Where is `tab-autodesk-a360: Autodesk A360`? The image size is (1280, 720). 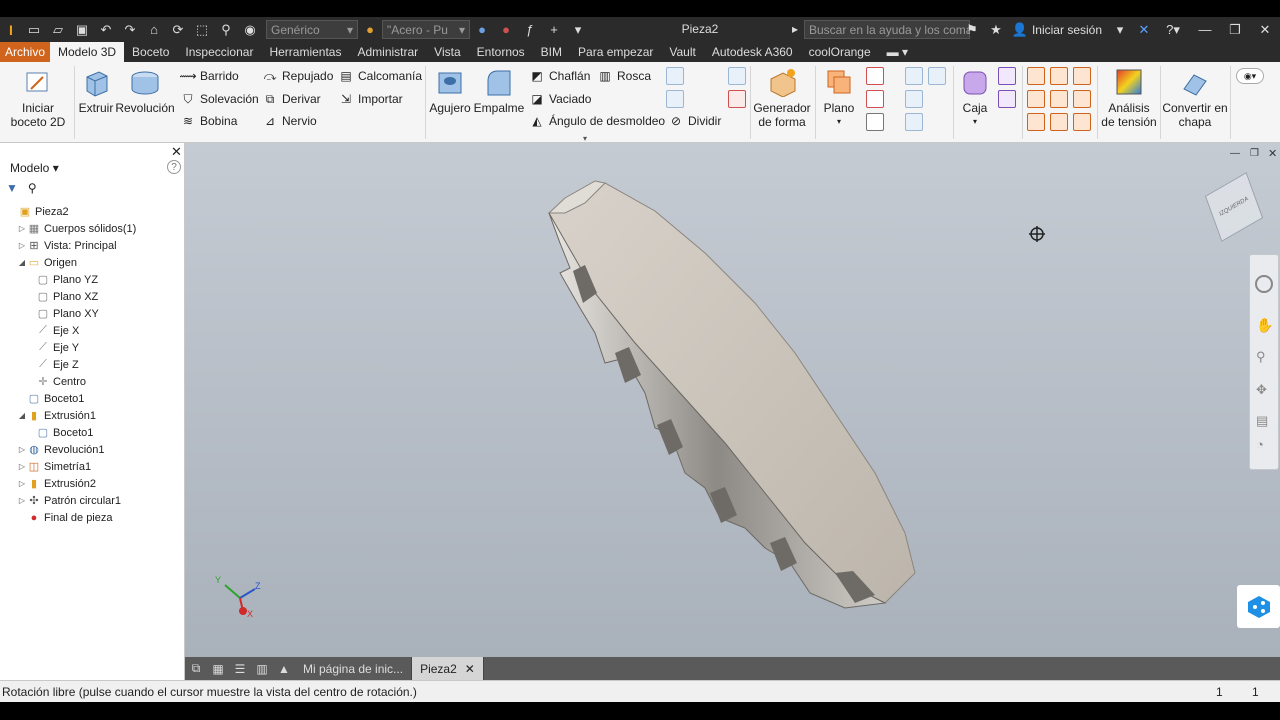 tab-autodesk-a360: Autodesk A360 is located at coordinates (752, 52).